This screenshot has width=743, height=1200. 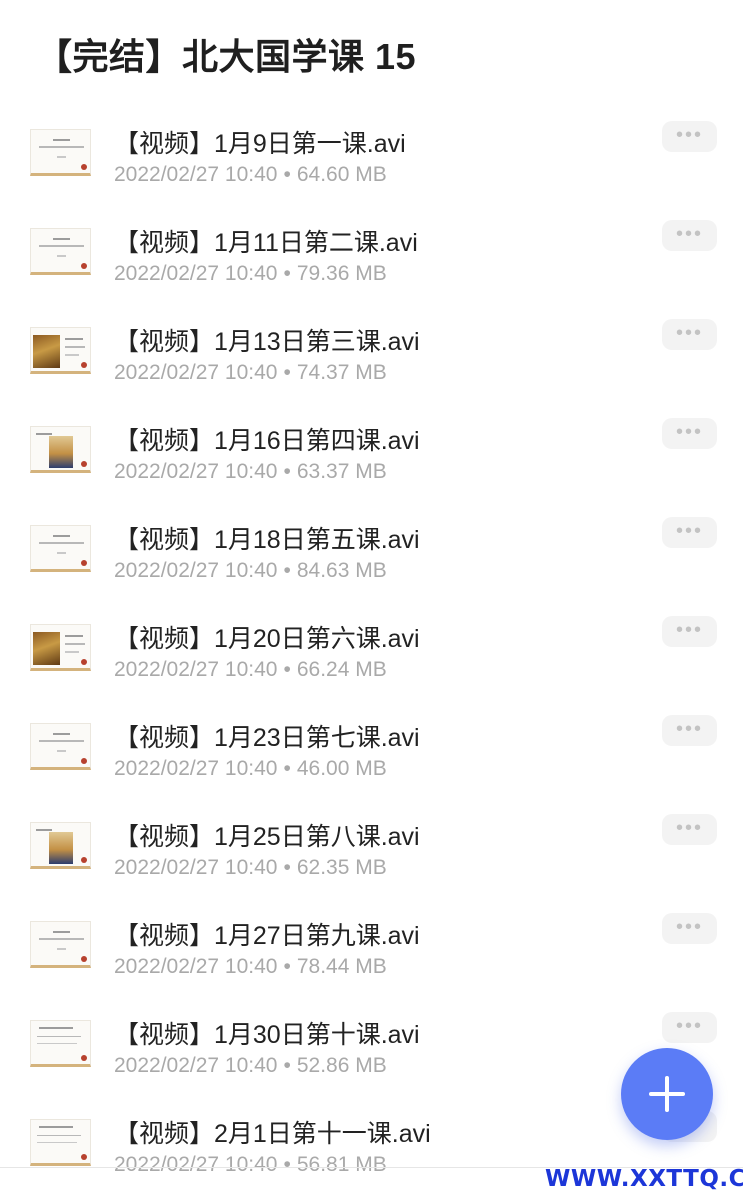 What do you see at coordinates (266, 241) in the screenshot?
I see `file-name: 【视频】1月11日第二课.avi` at bounding box center [266, 241].